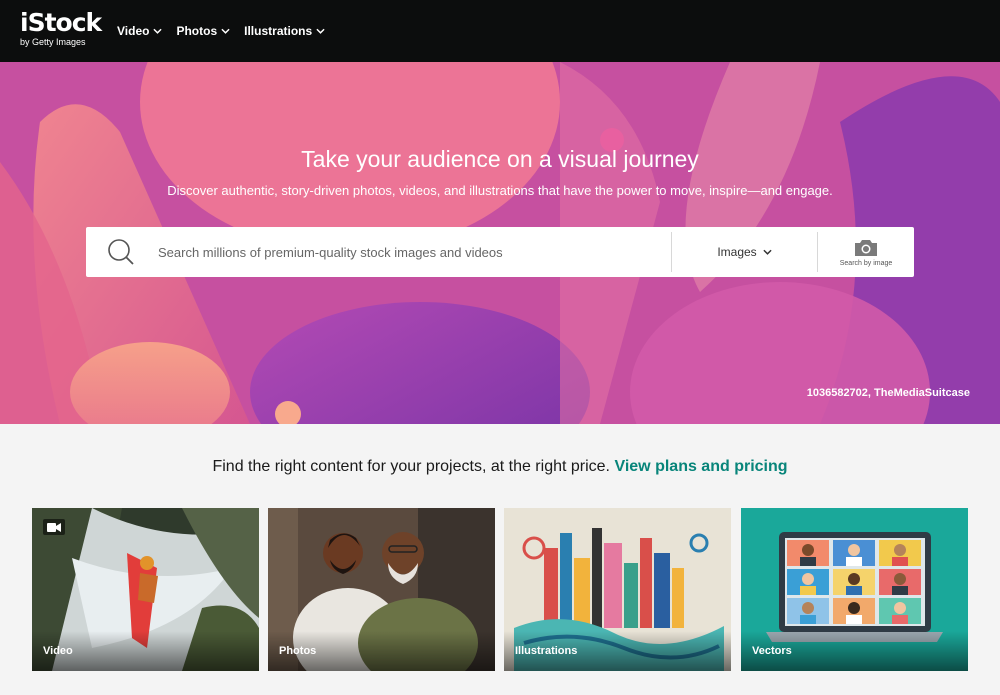 The width and height of the screenshot is (1000, 695). What do you see at coordinates (546, 651) in the screenshot?
I see `card-label: Illustrations` at bounding box center [546, 651].